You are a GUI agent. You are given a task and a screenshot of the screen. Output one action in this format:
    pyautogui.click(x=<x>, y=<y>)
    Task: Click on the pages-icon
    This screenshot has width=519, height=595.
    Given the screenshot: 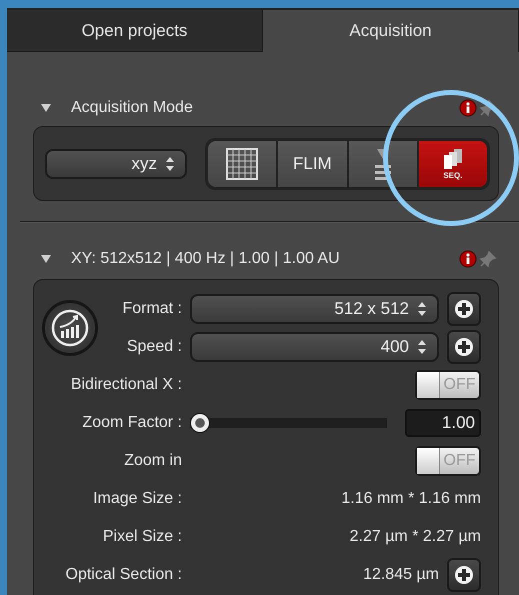 What is the action you would take?
    pyautogui.click(x=453, y=159)
    